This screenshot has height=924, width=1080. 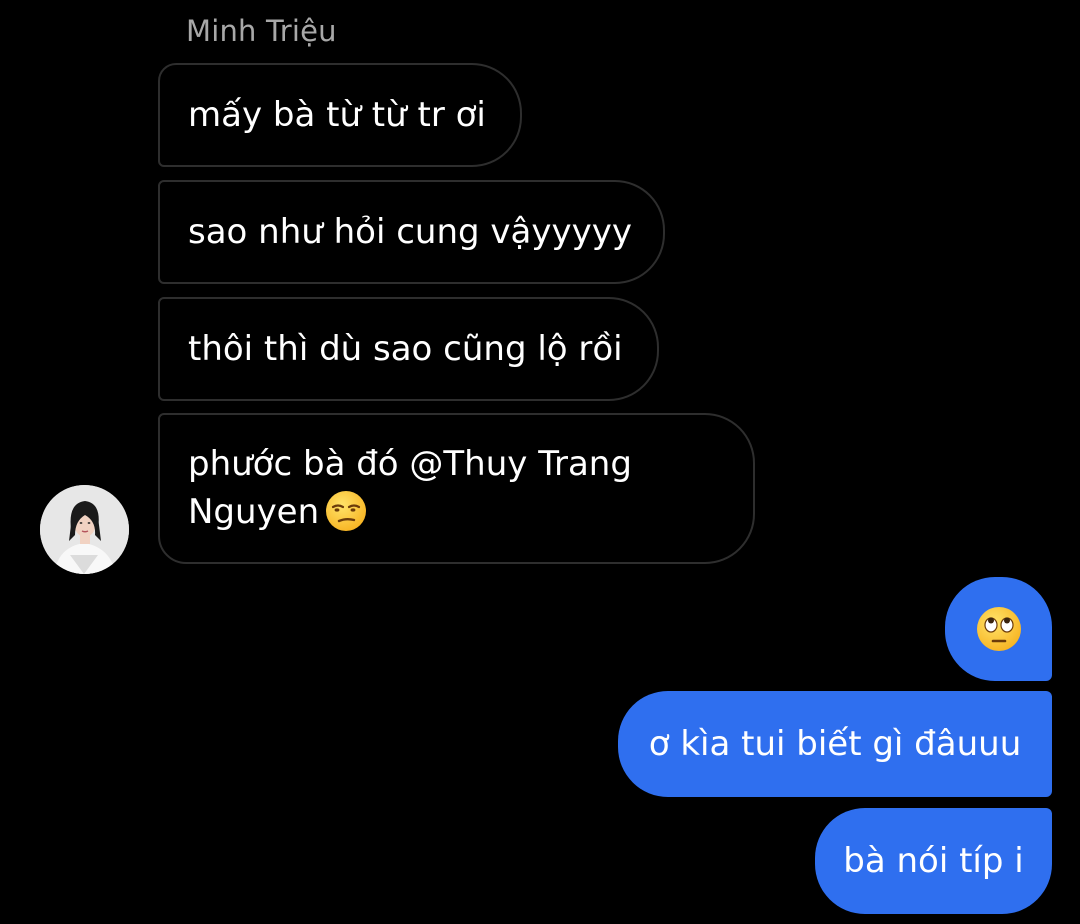 What do you see at coordinates (410, 488) in the screenshot?
I see `message-text: phước bà đó @Thuy Trang Nguyen` at bounding box center [410, 488].